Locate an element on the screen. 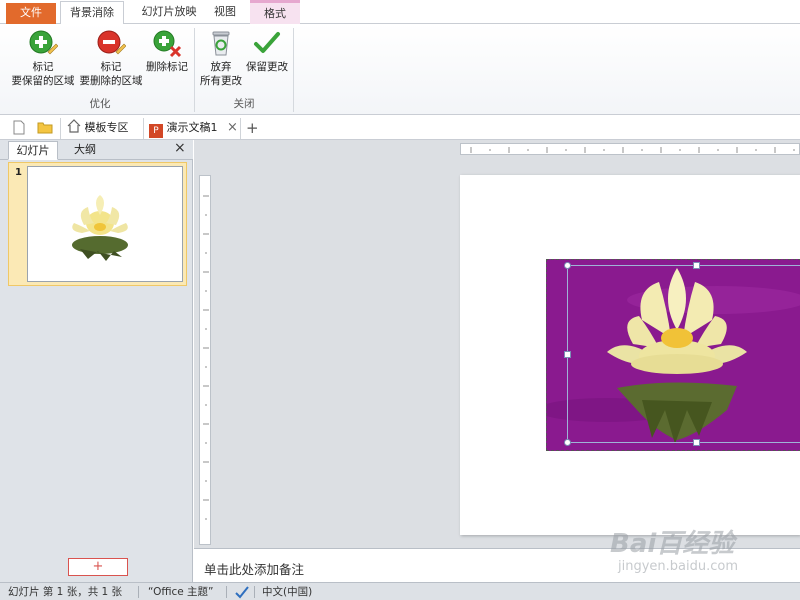  tab-template-zone: 模板专区 is located at coordinates (100, 128).